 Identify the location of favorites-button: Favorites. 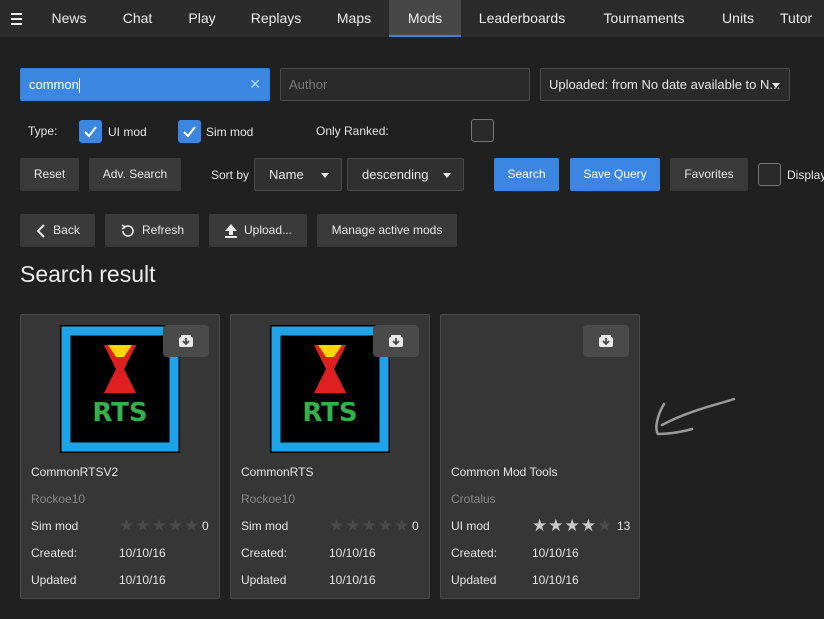
(709, 174).